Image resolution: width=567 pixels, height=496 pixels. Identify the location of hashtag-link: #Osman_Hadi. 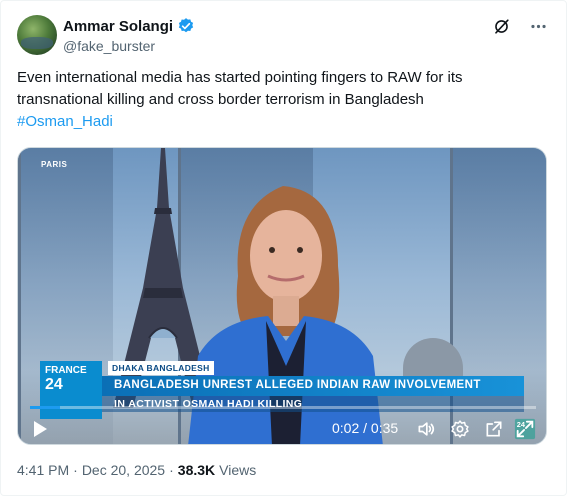
(282, 122).